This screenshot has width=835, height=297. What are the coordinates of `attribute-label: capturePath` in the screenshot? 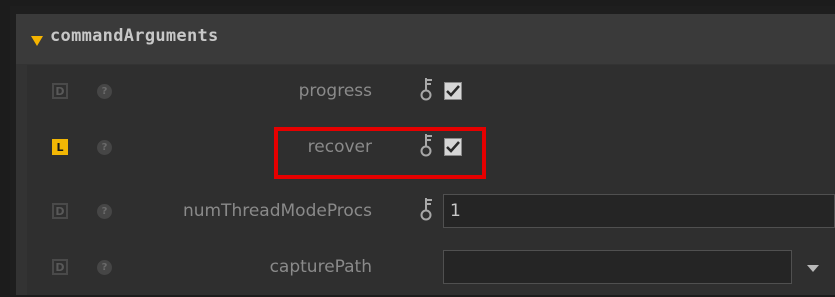 It's located at (320, 267).